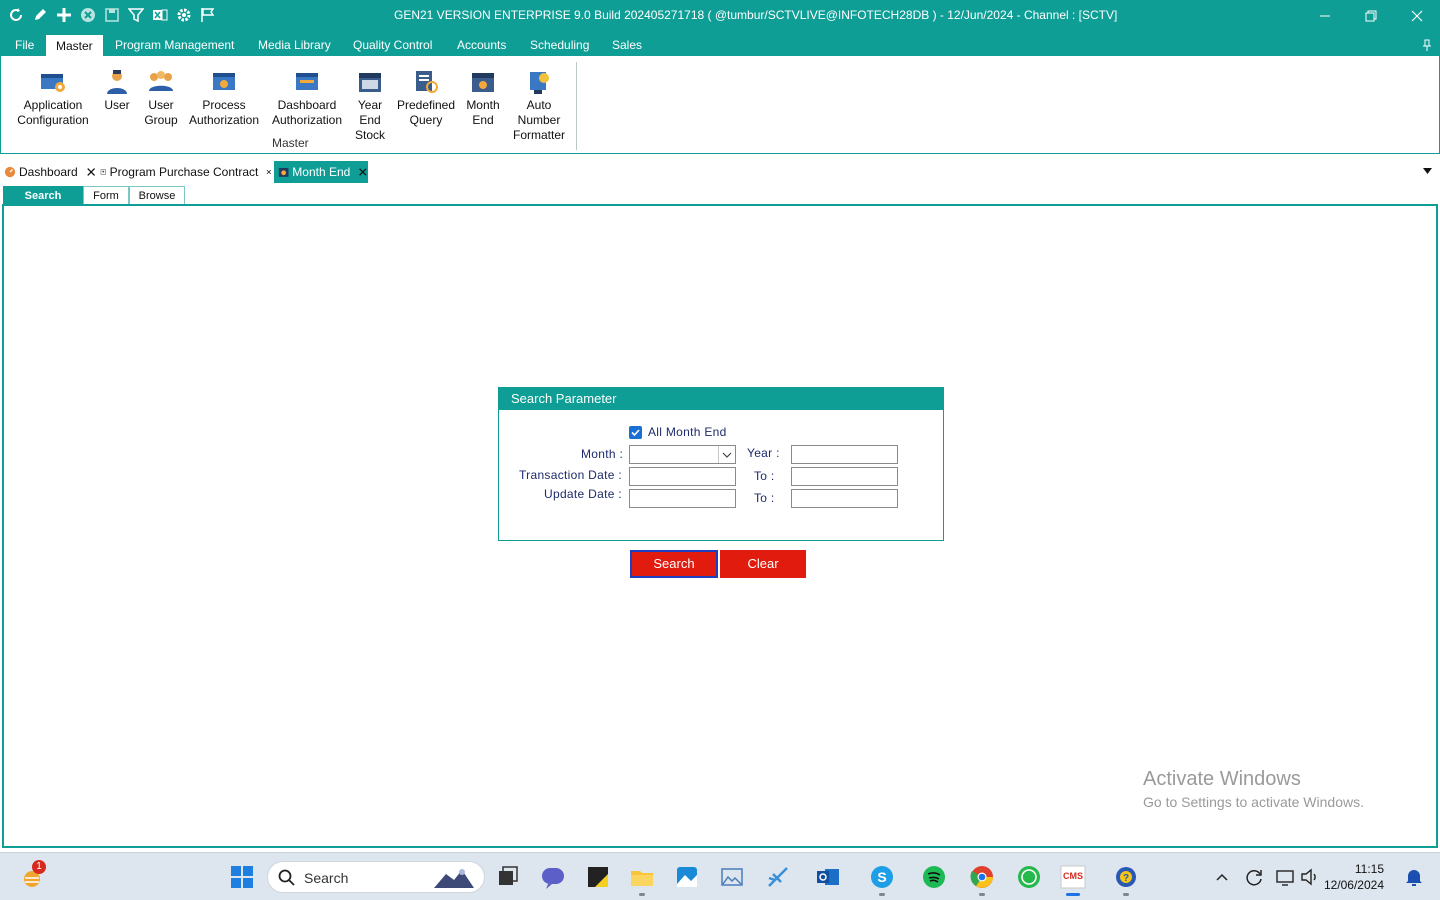  Describe the element at coordinates (16, 15) in the screenshot. I see `refresh-icon` at that location.